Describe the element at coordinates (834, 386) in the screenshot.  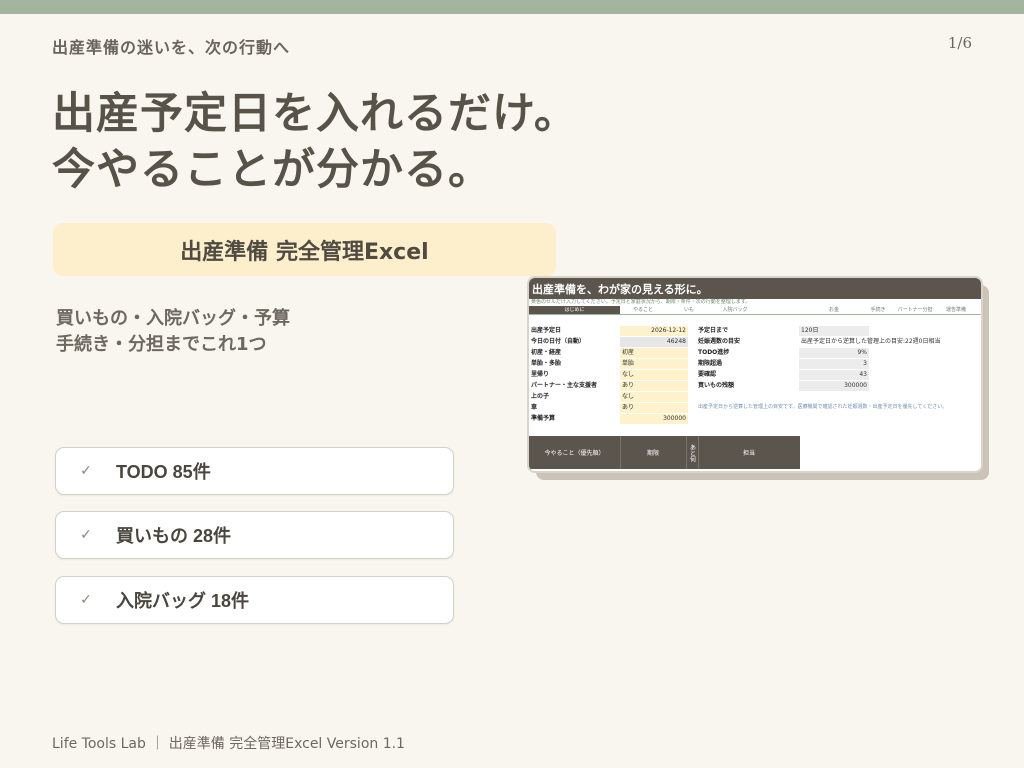
I see `right-value: 300000` at that location.